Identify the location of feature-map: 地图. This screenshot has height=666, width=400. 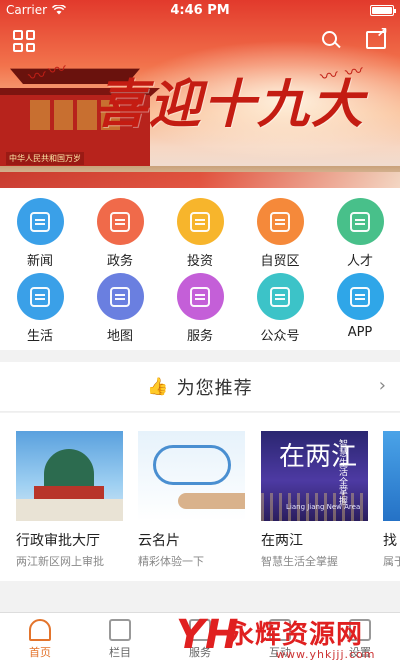
(120, 310).